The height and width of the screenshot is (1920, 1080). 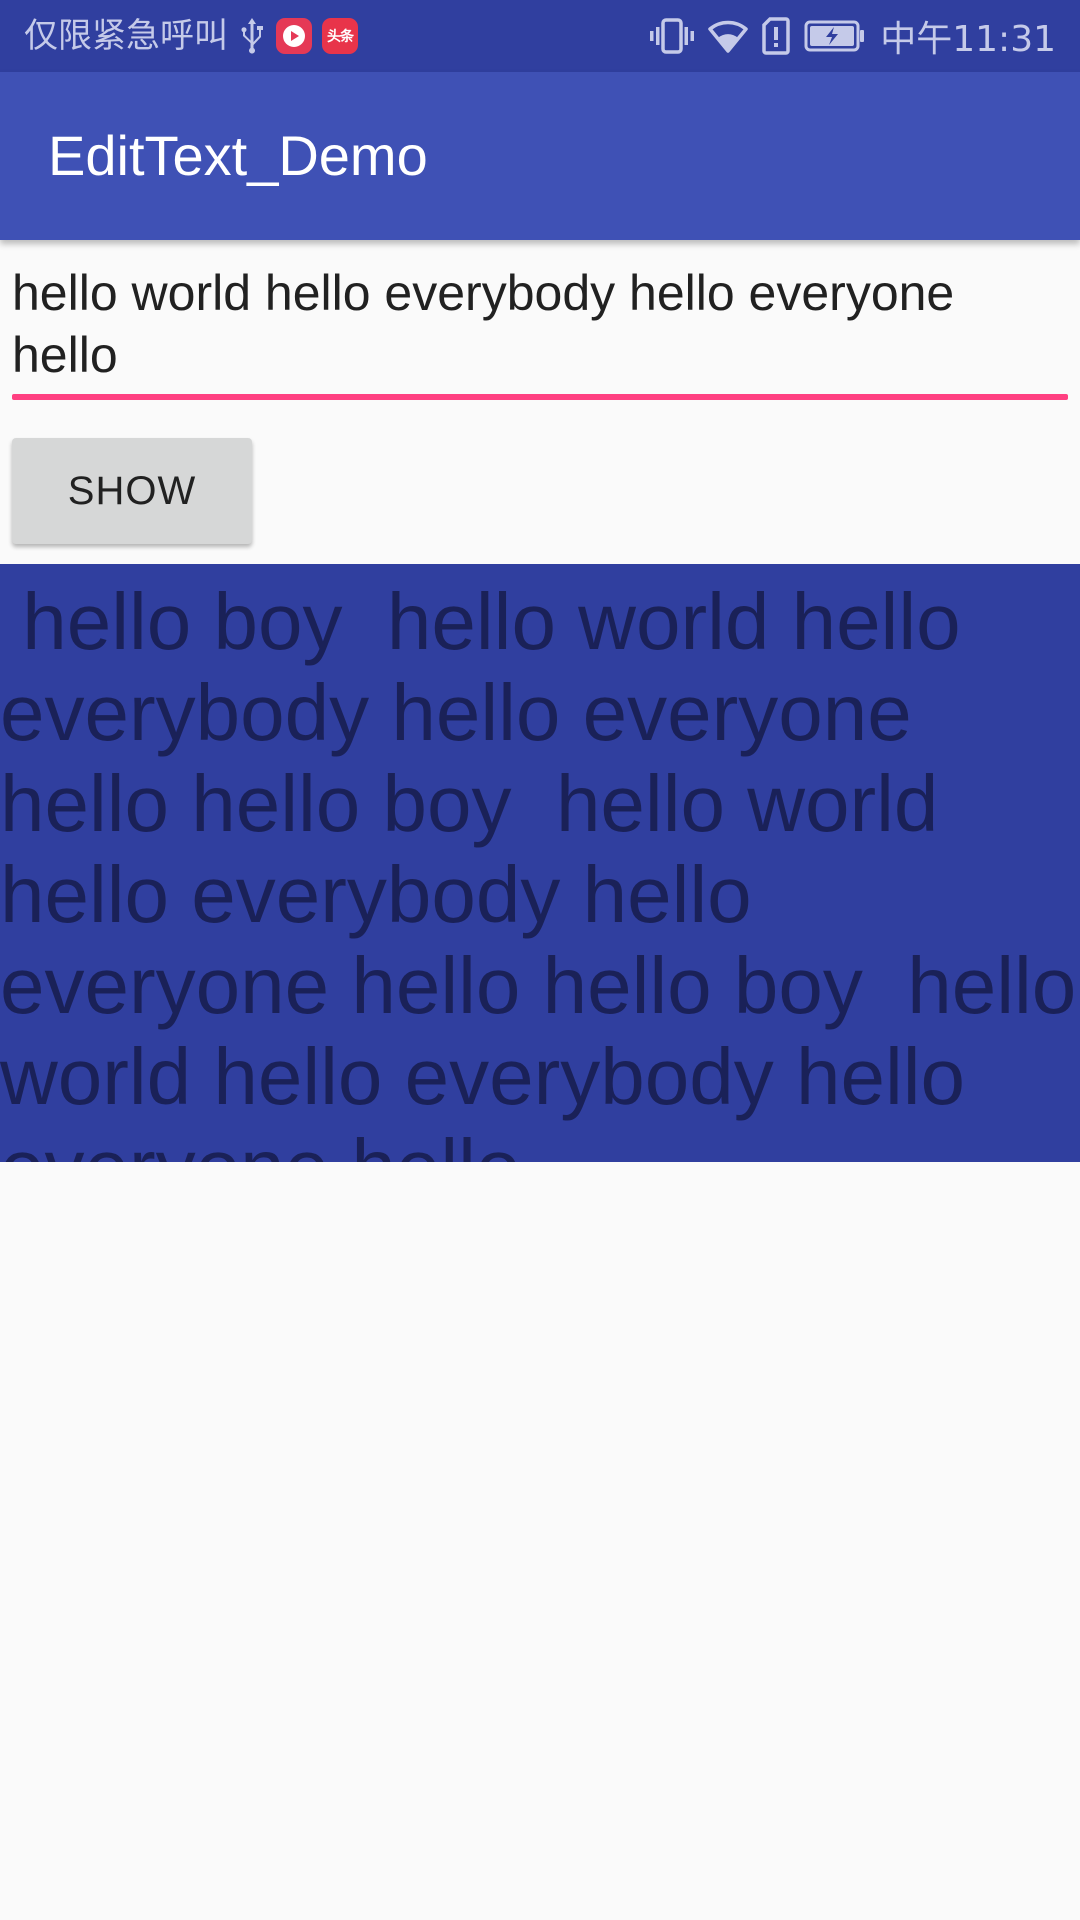 I want to click on carrier-text: 仅限紧急呼叫, so click(x=126, y=36).